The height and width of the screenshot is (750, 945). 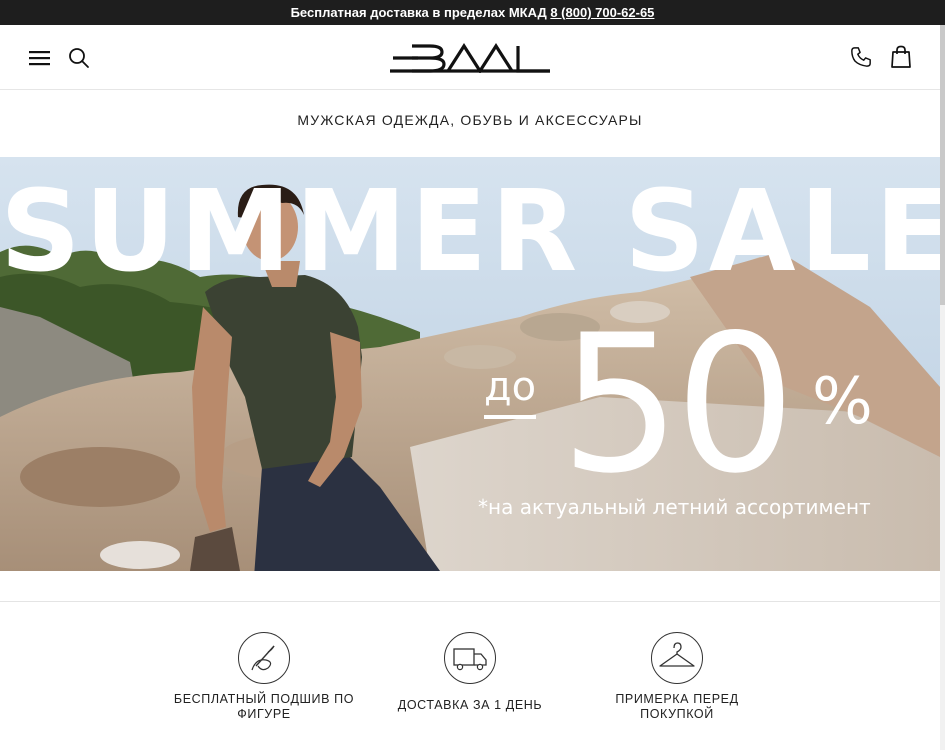 What do you see at coordinates (470, 601) in the screenshot?
I see `section-divider` at bounding box center [470, 601].